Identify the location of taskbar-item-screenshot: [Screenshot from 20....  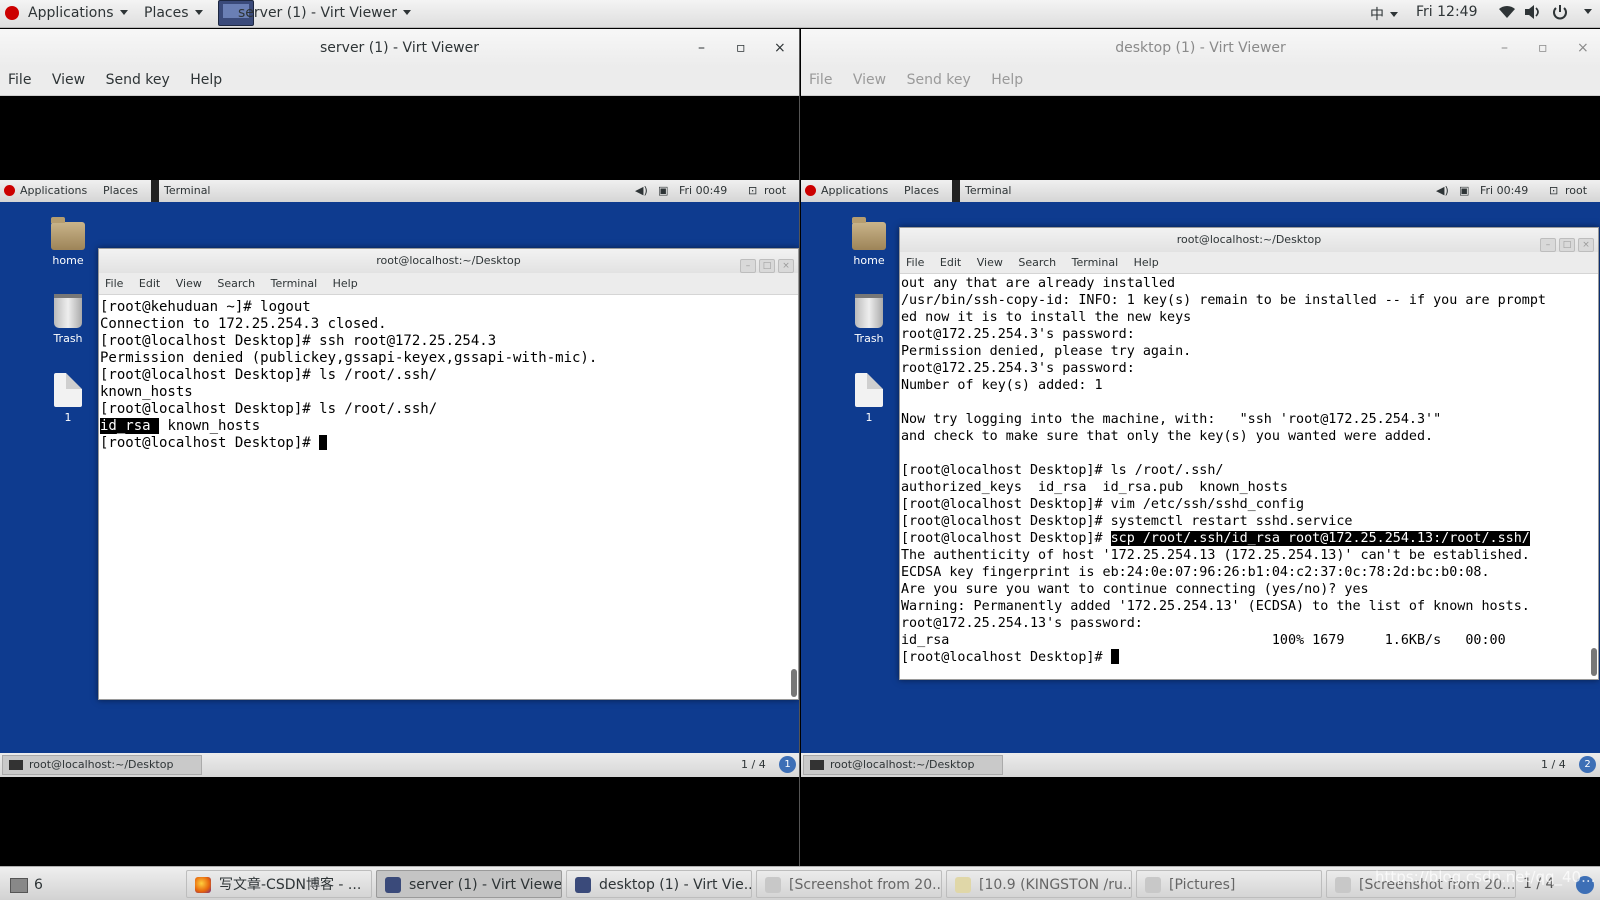
(849, 884).